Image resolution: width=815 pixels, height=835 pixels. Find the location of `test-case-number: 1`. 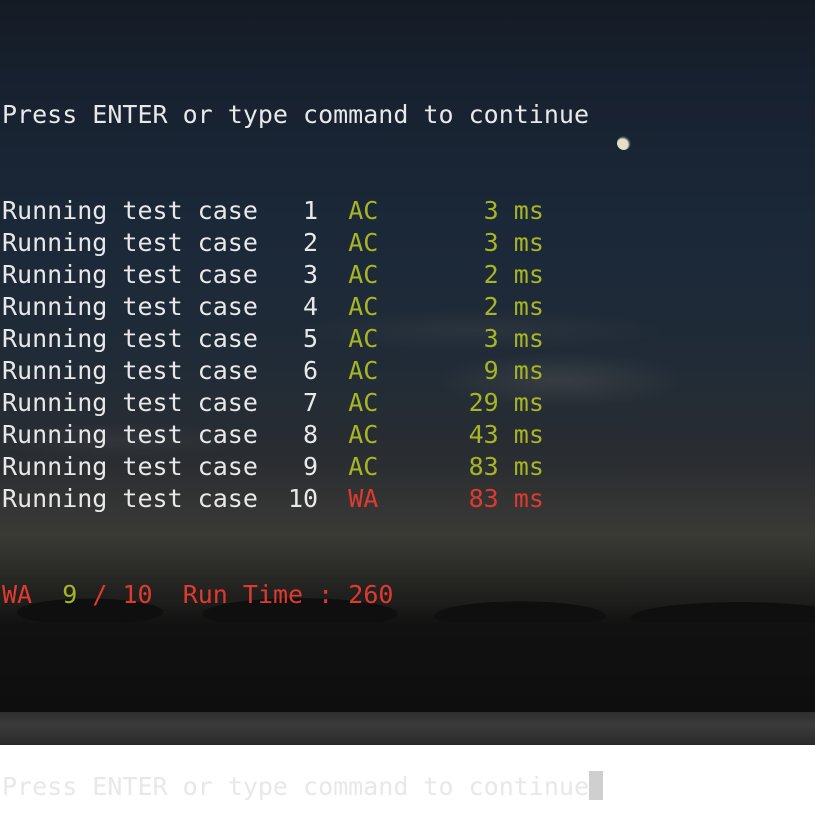

test-case-number: 1 is located at coordinates (311, 210).